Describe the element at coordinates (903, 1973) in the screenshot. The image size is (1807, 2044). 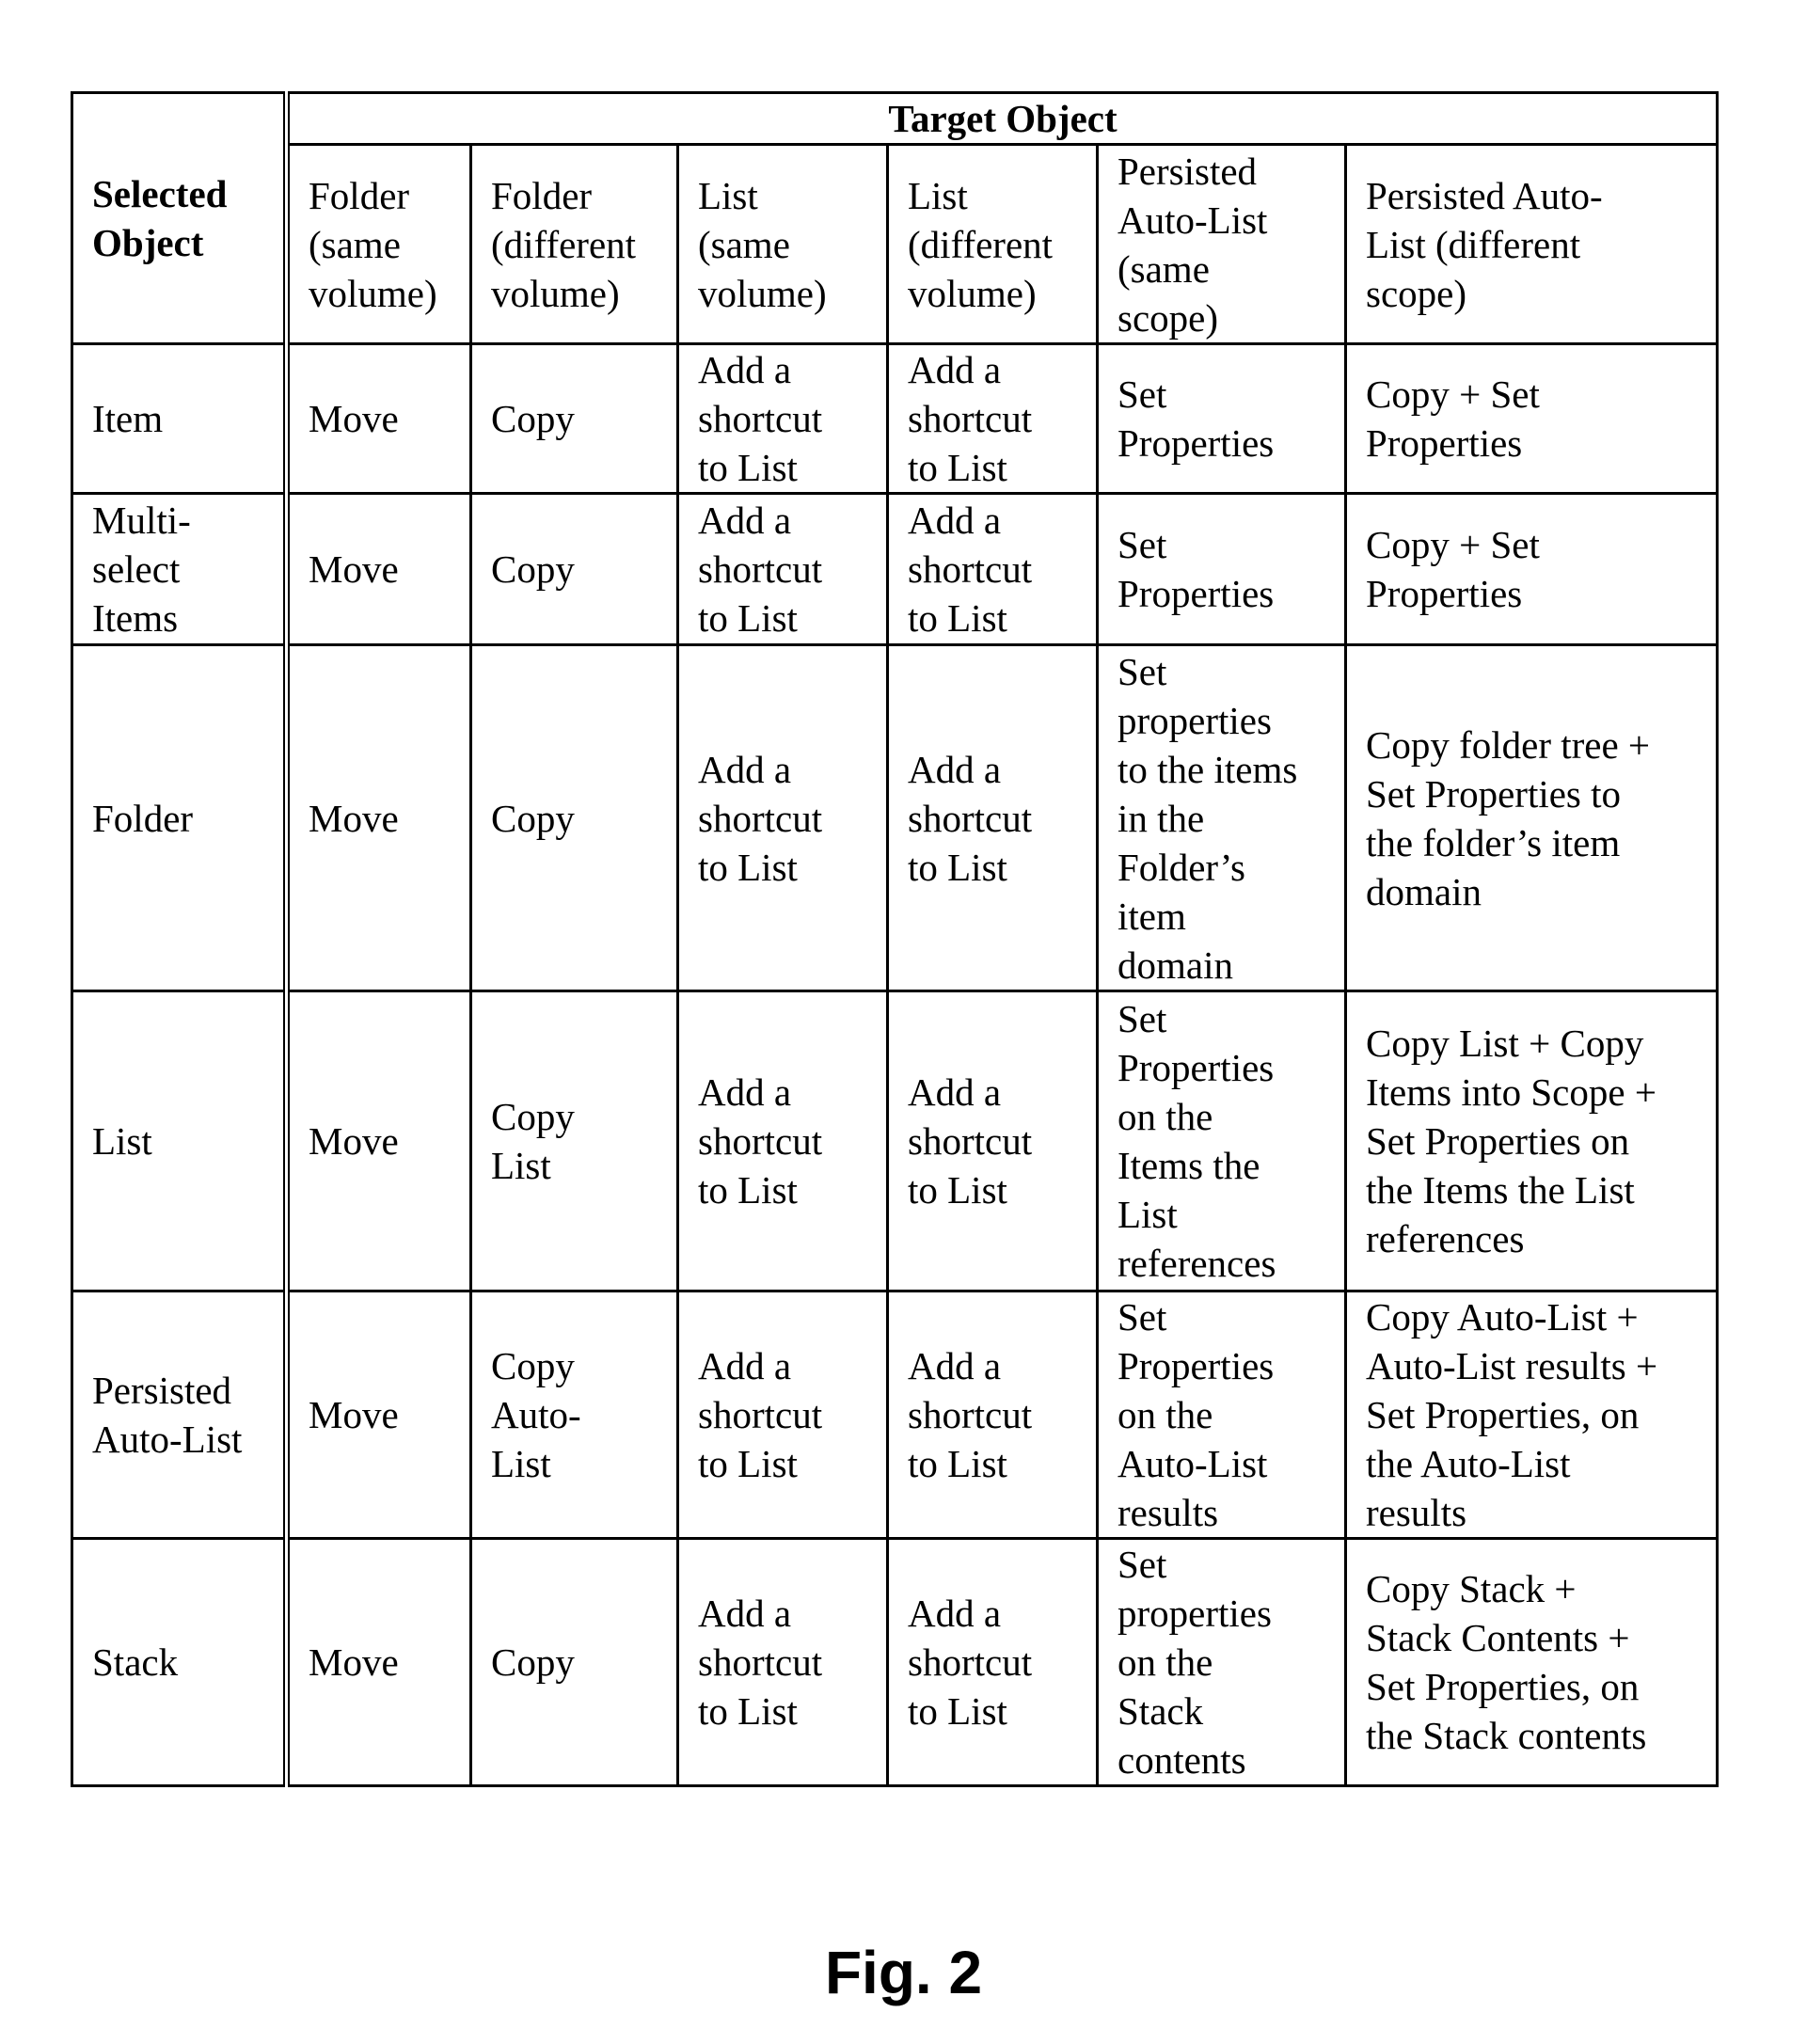
I see `figure-caption: Fig. 2` at that location.